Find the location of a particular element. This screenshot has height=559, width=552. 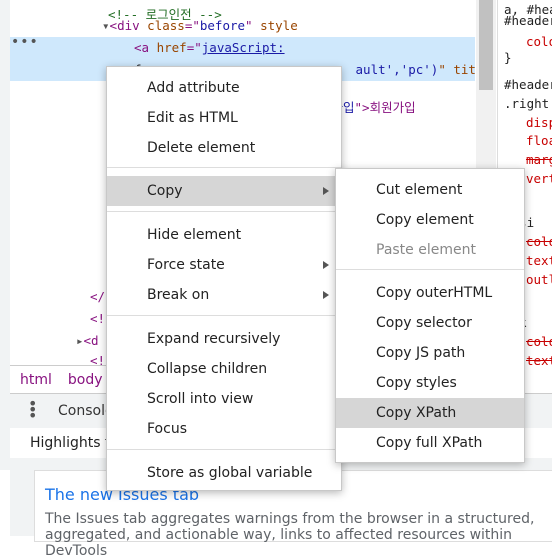

menu-item-add-attribute: Add attribute is located at coordinates (224, 88).